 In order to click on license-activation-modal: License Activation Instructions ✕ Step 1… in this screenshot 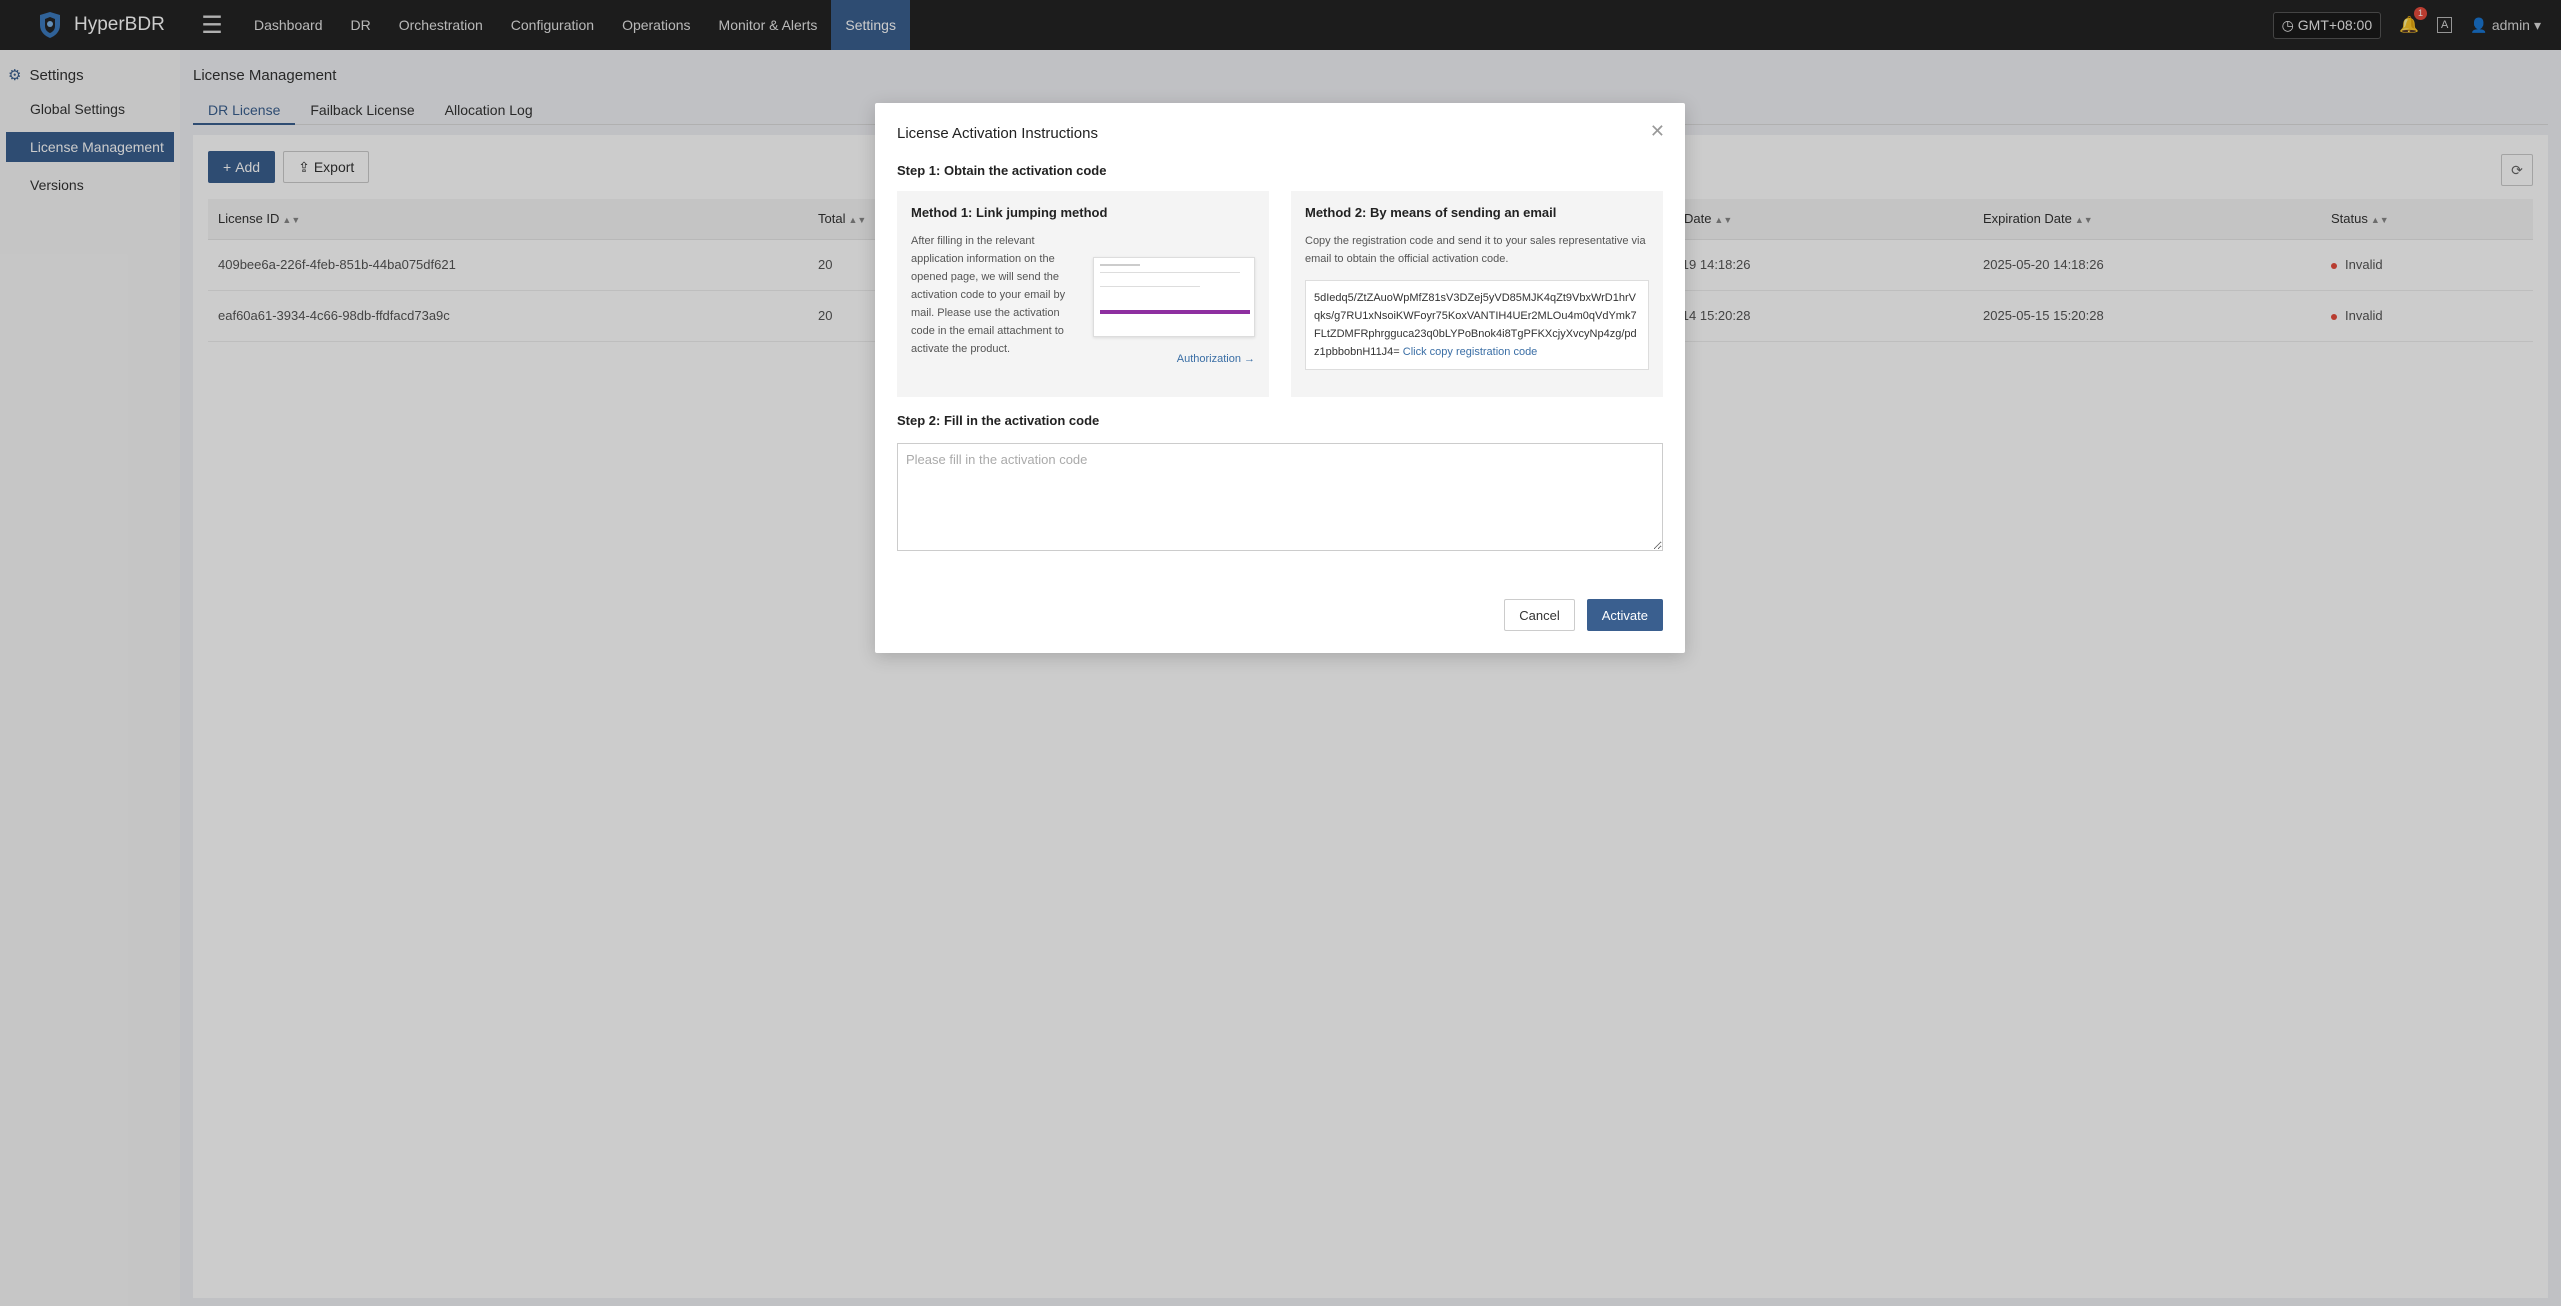, I will do `click(1280, 378)`.